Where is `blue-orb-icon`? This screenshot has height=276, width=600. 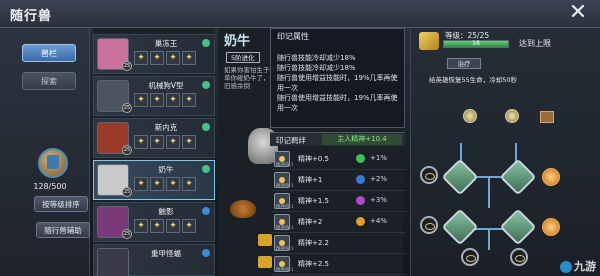 blue-orb-icon is located at coordinates (360, 179).